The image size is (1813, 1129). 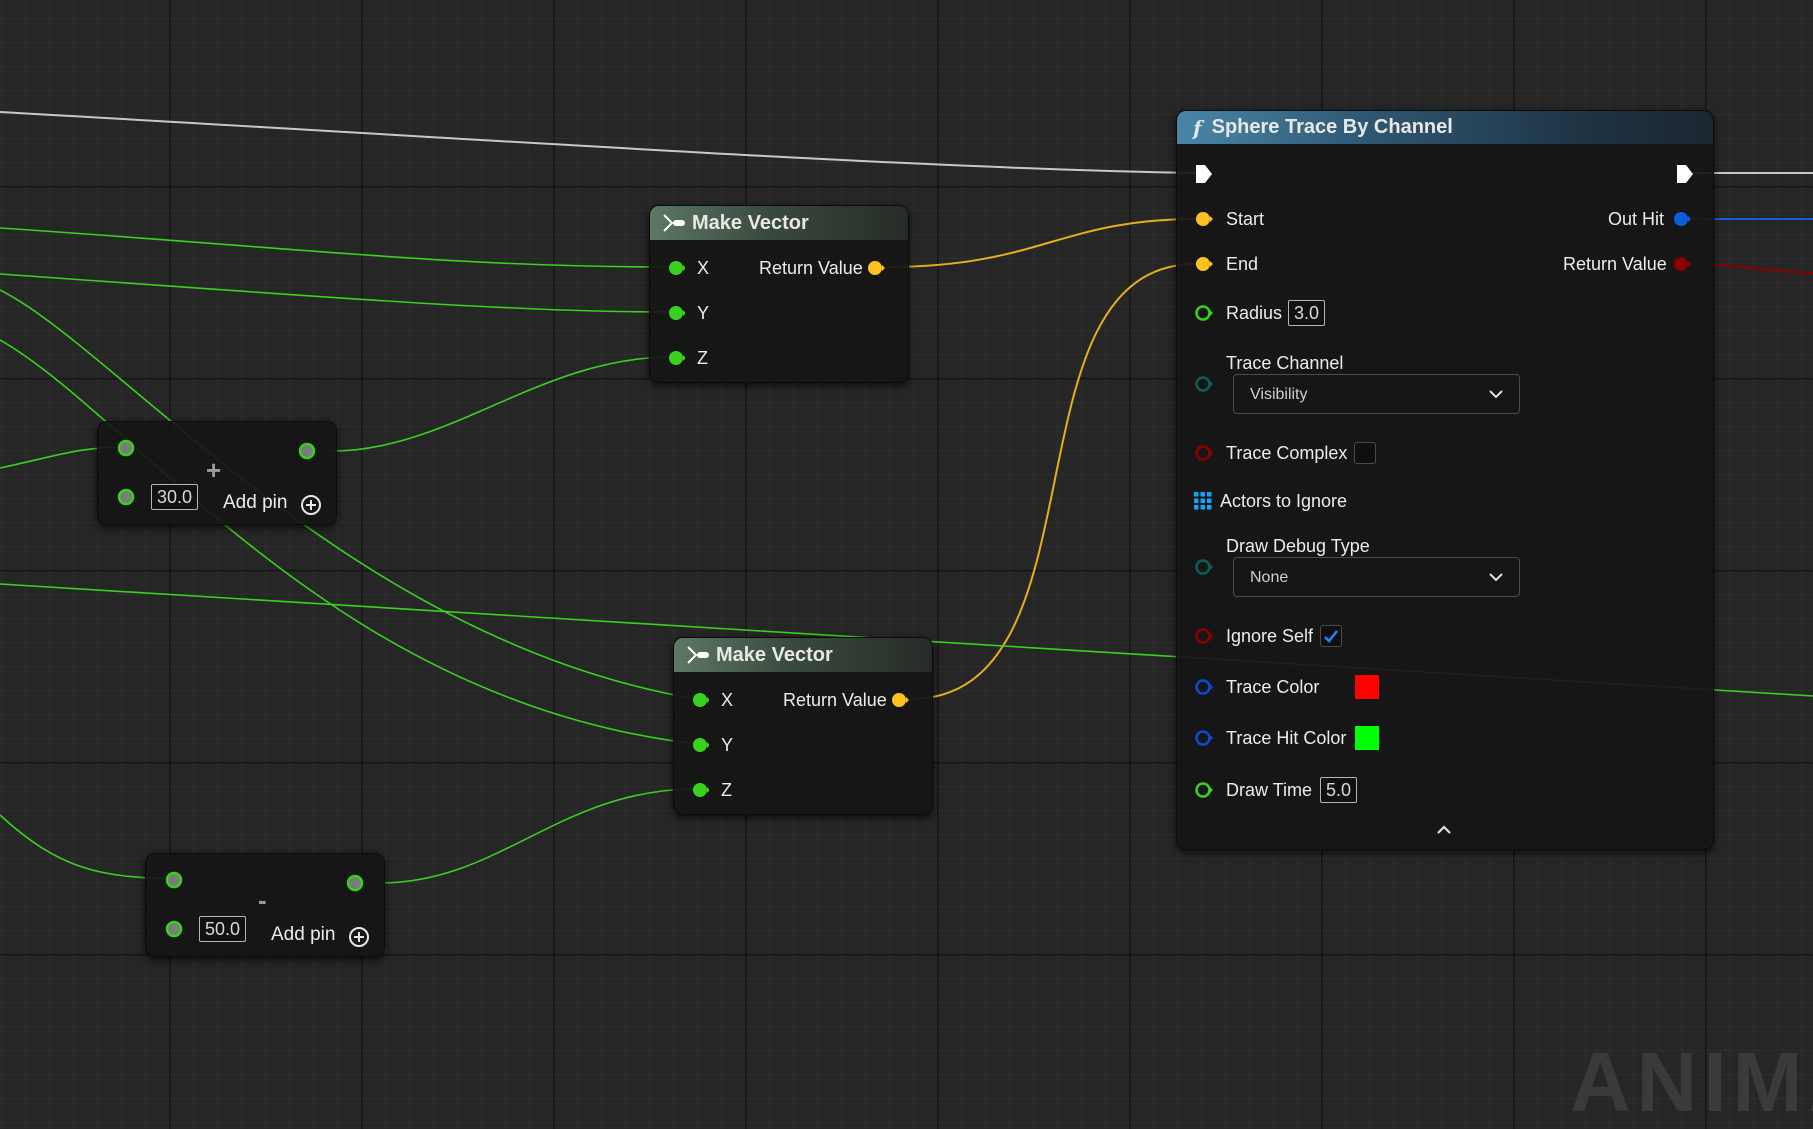 What do you see at coordinates (1376, 394) in the screenshot?
I see `trace-channel-dropdown: Visibility` at bounding box center [1376, 394].